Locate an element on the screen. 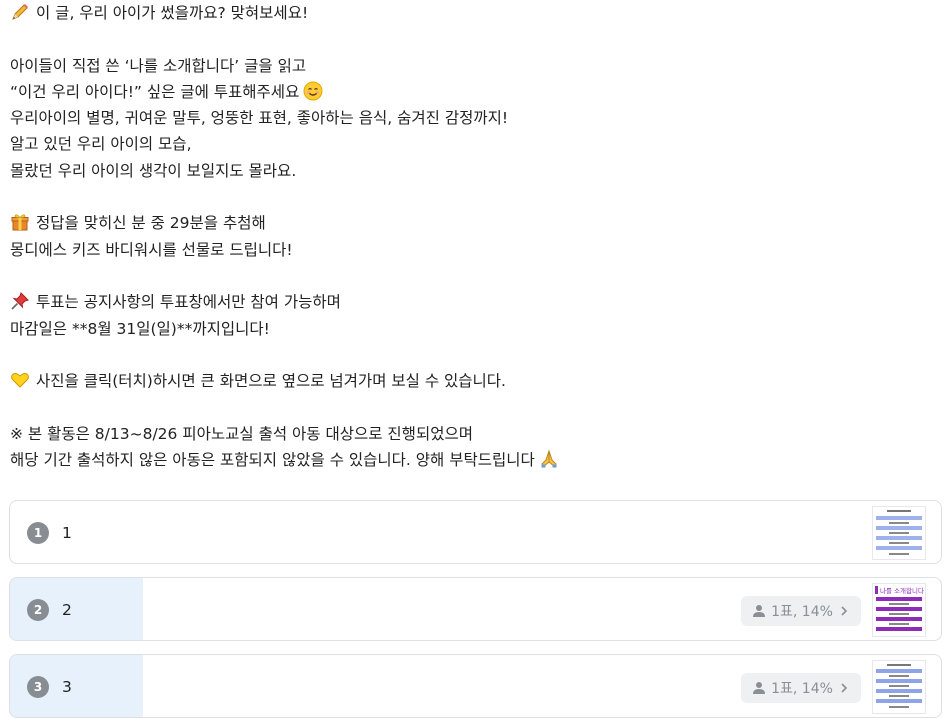  post-line: 알고 있던 우리 아이의 모습, is located at coordinates (101, 144).